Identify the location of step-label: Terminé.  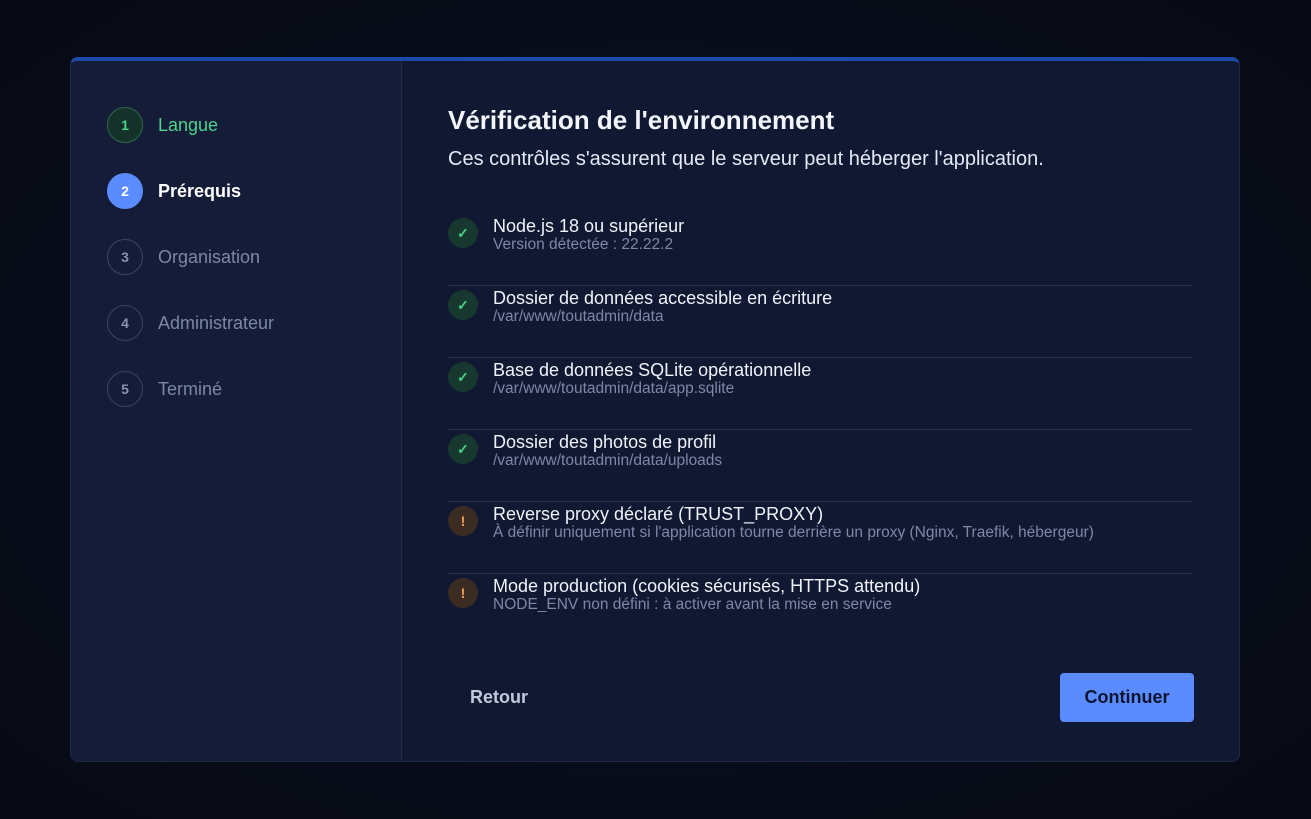
(190, 388).